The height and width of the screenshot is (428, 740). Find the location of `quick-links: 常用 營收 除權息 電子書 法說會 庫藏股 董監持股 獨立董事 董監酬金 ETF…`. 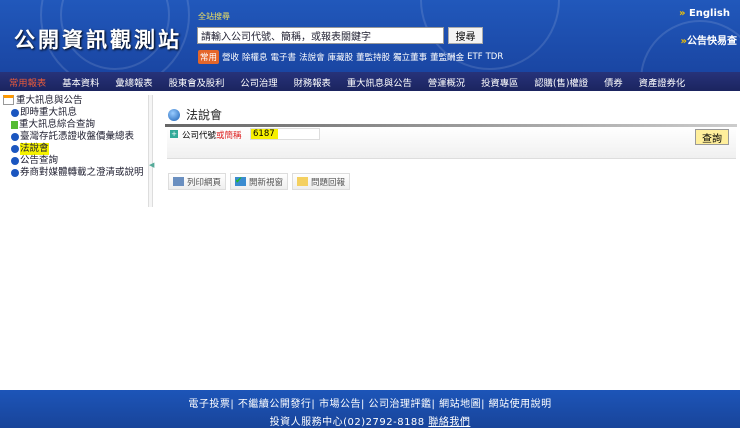

quick-links: 常用 營收 除權息 電子書 法說會 庫藏股 董監持股 獨立董事 董監酬金 ETF… is located at coordinates (350, 57).